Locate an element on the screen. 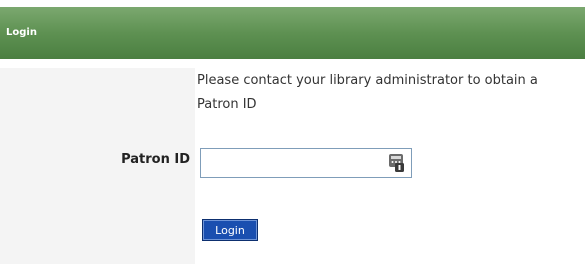  patron-id-field is located at coordinates (306, 163).